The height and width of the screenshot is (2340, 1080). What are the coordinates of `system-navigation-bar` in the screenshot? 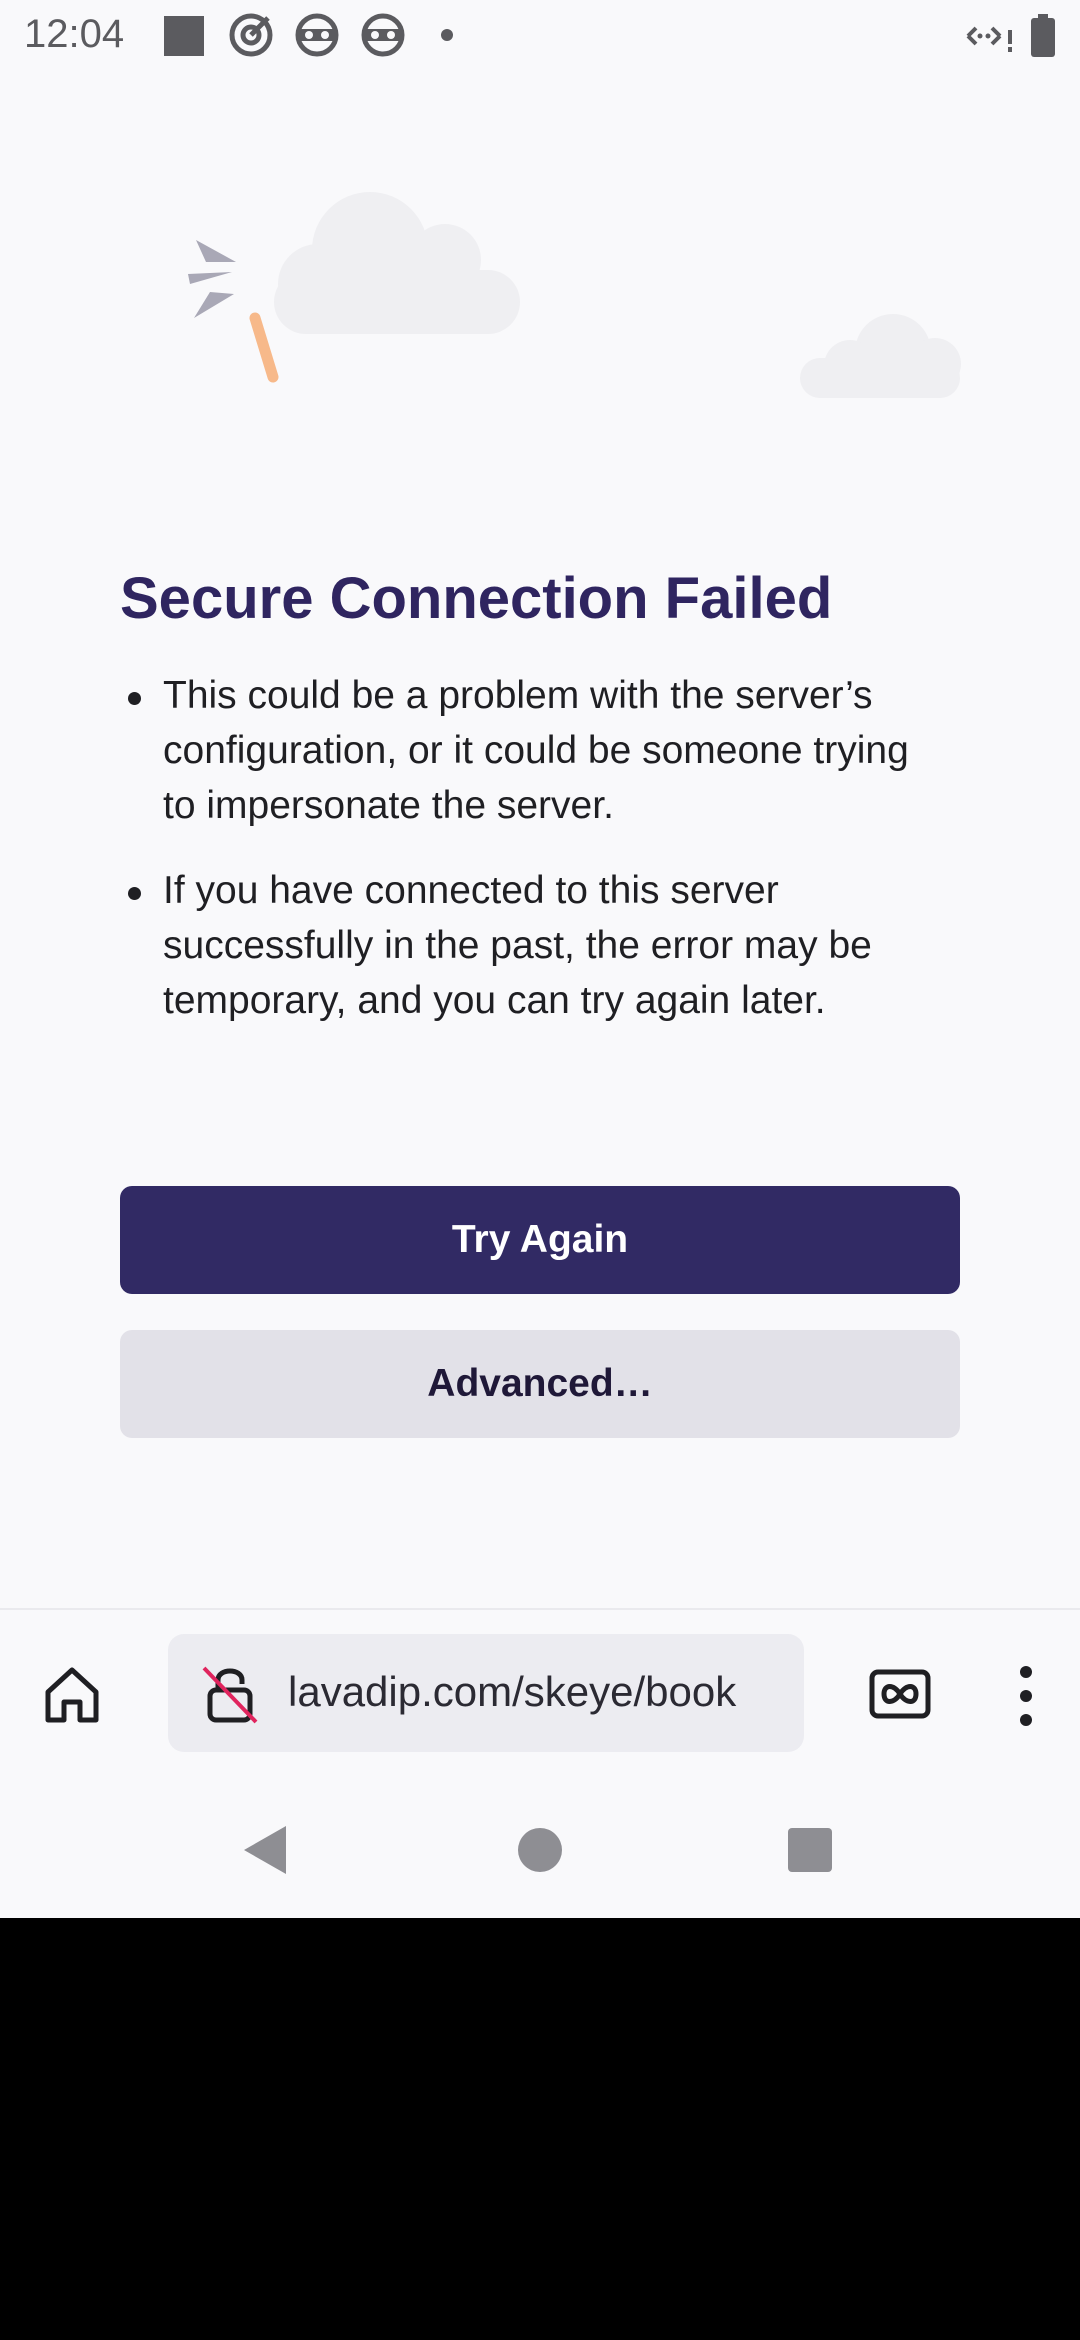 It's located at (540, 1849).